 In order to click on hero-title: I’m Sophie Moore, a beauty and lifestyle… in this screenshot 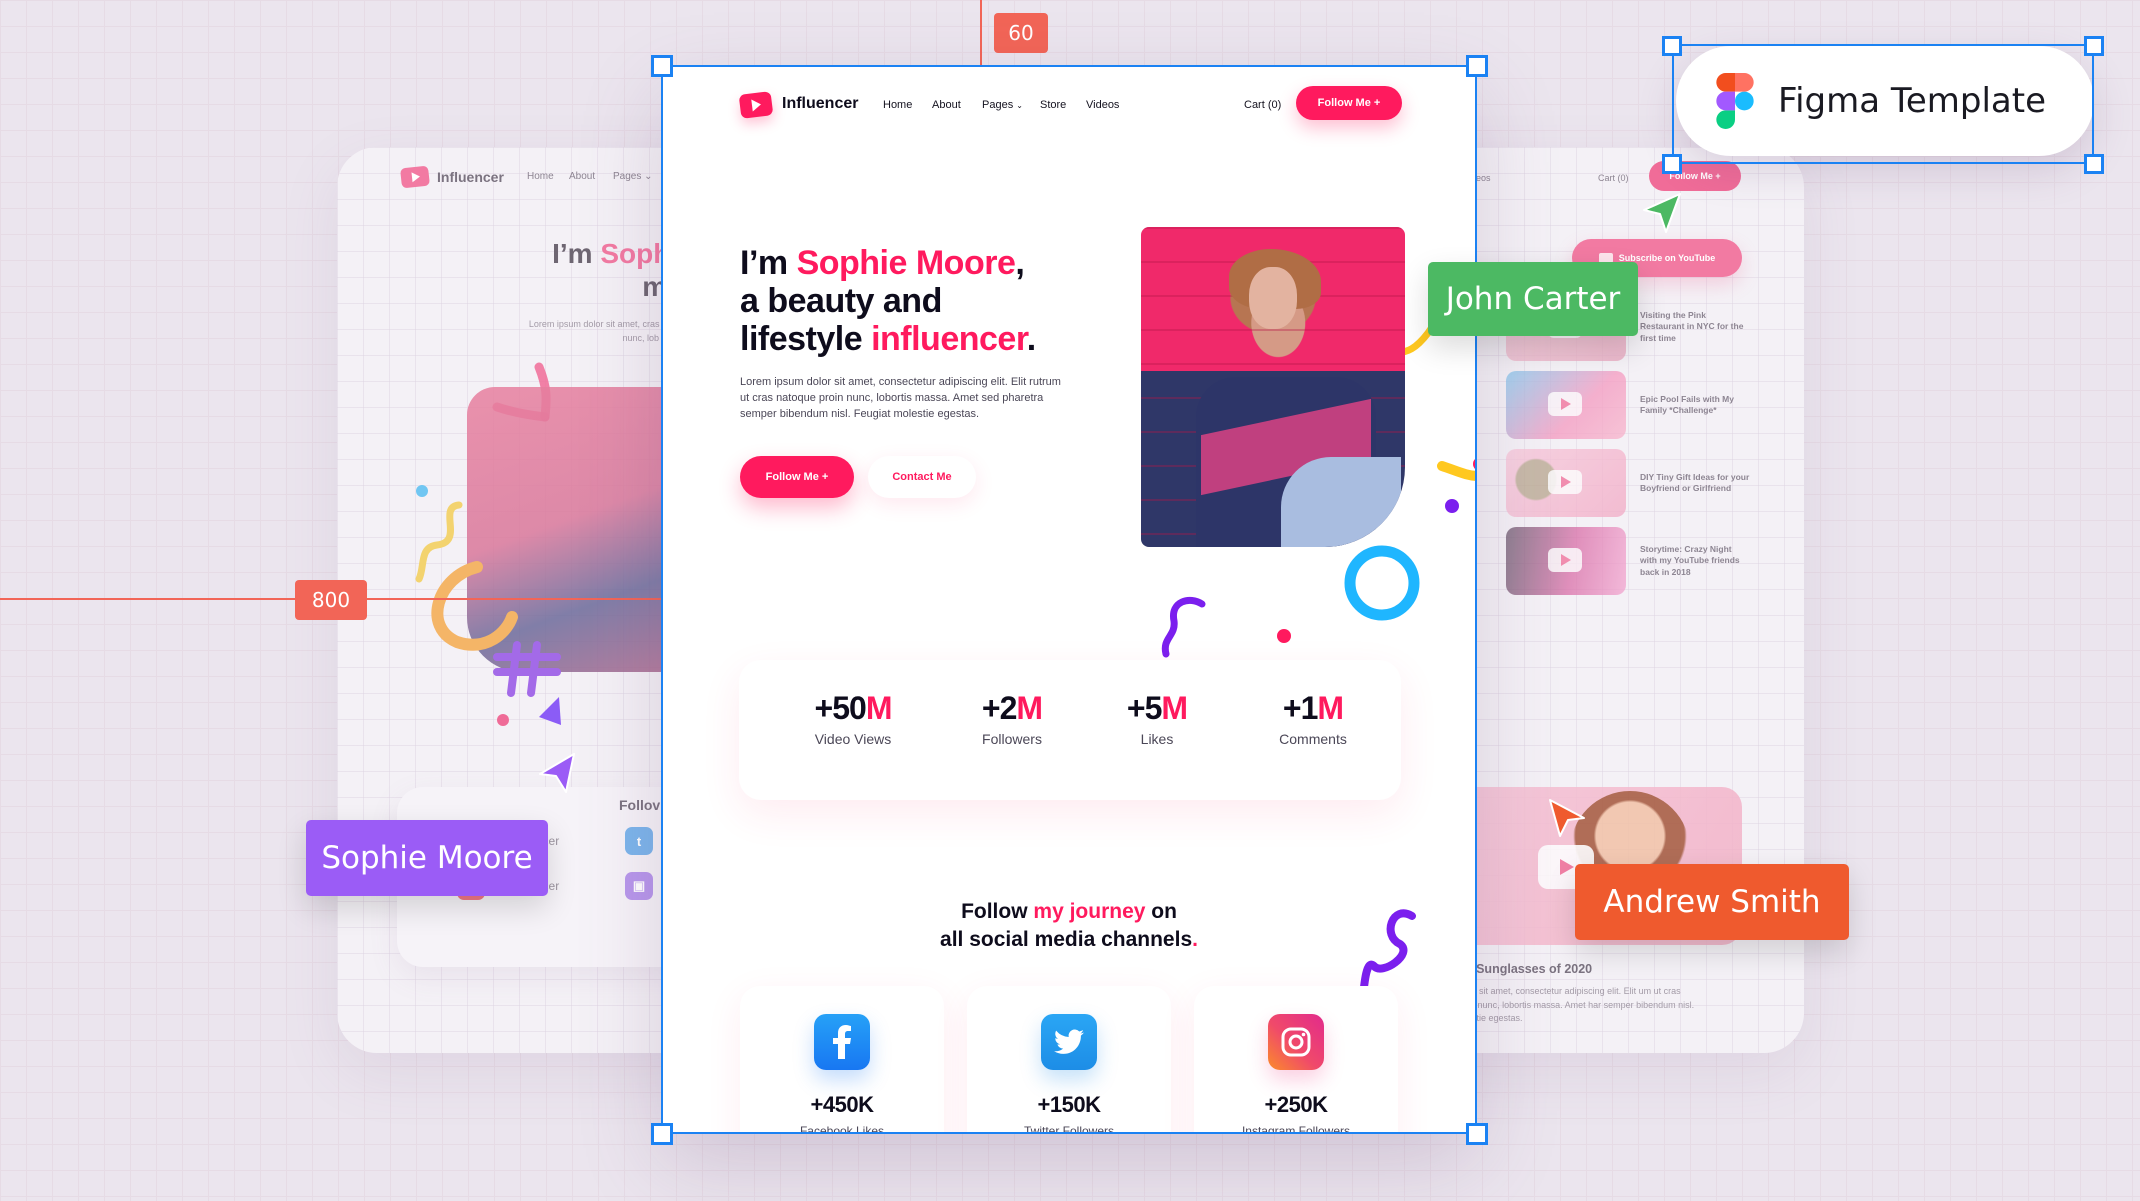, I will do `click(888, 301)`.